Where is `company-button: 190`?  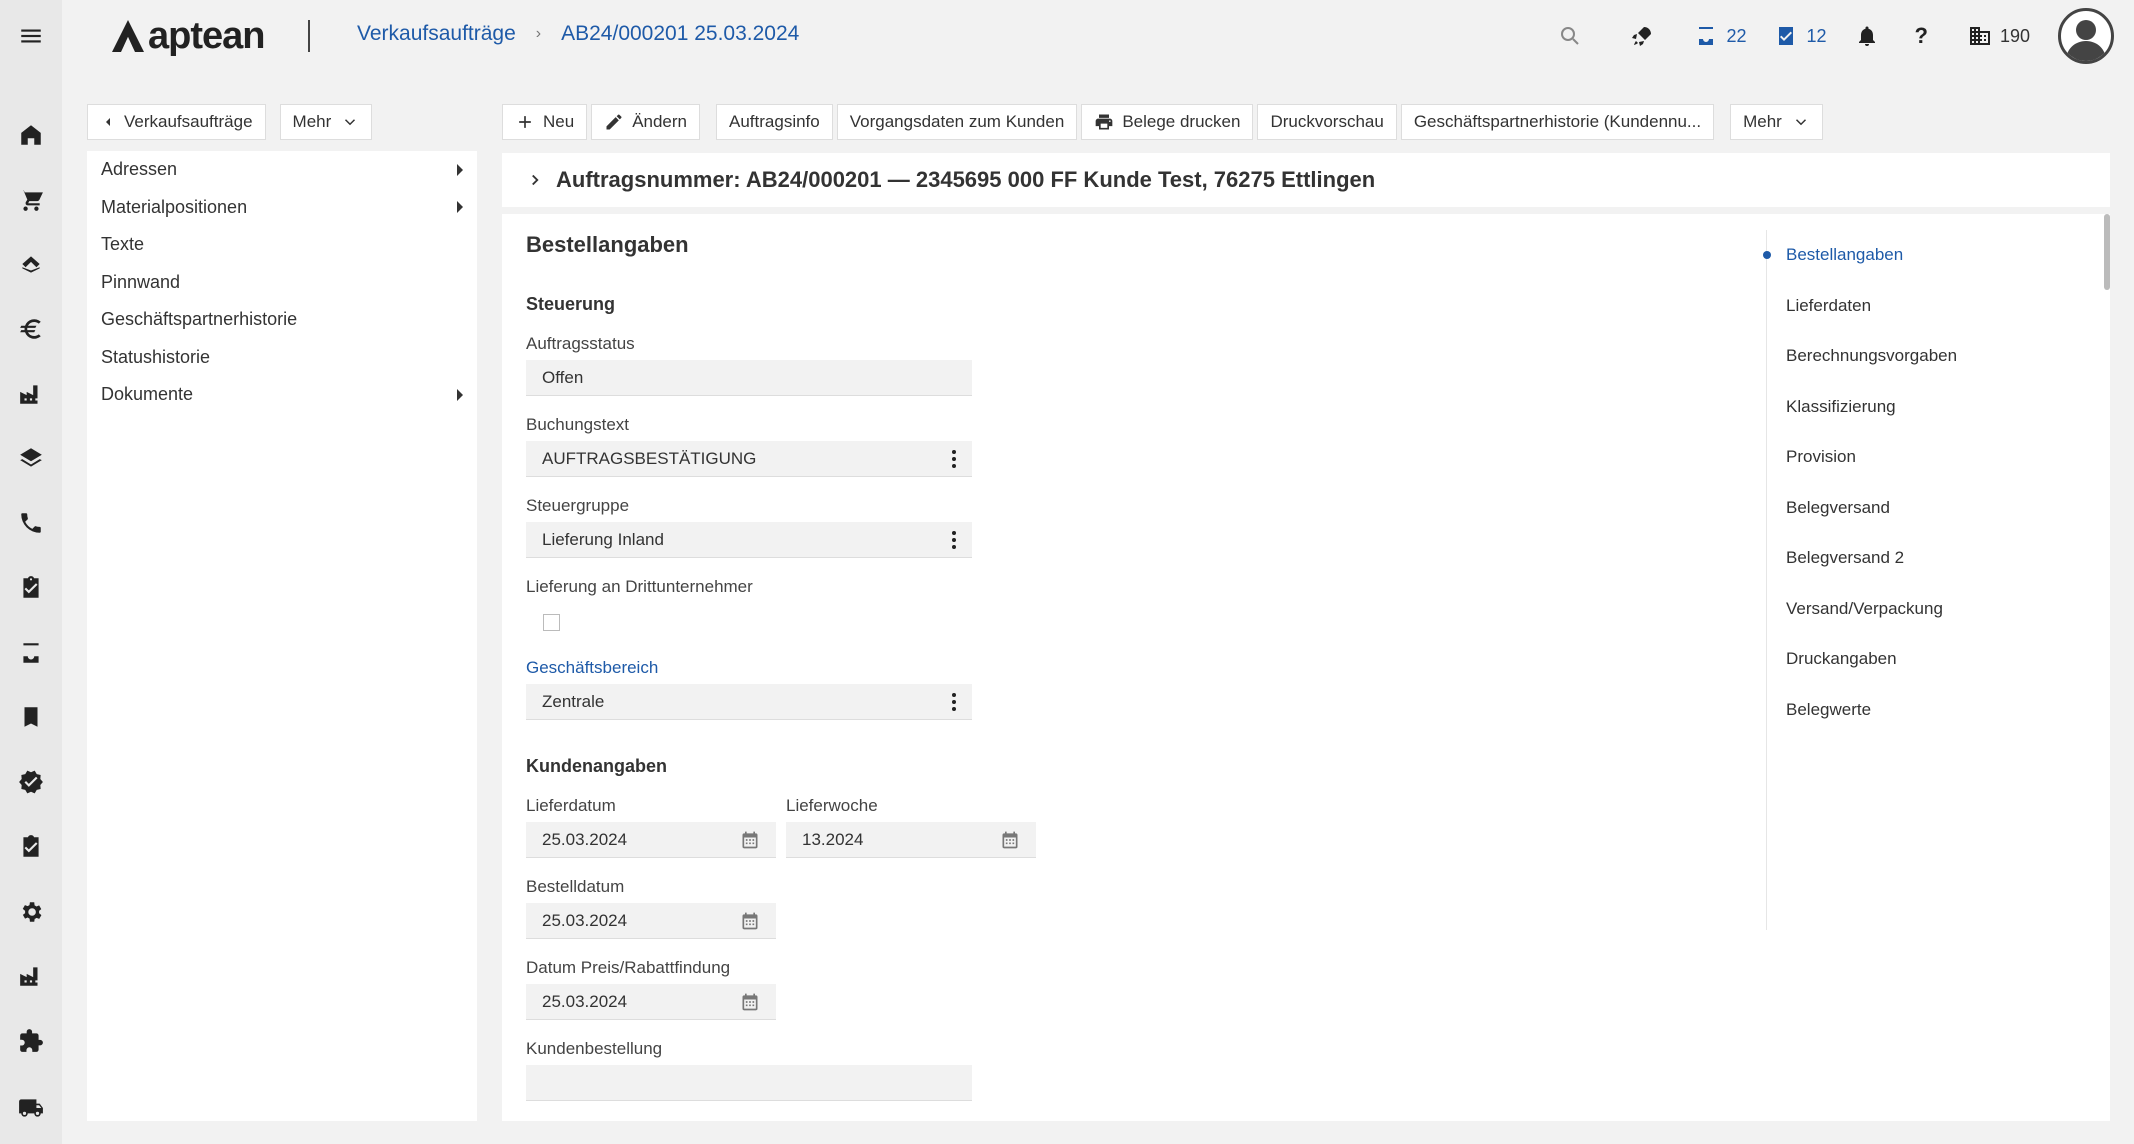
company-button: 190 is located at coordinates (1999, 36).